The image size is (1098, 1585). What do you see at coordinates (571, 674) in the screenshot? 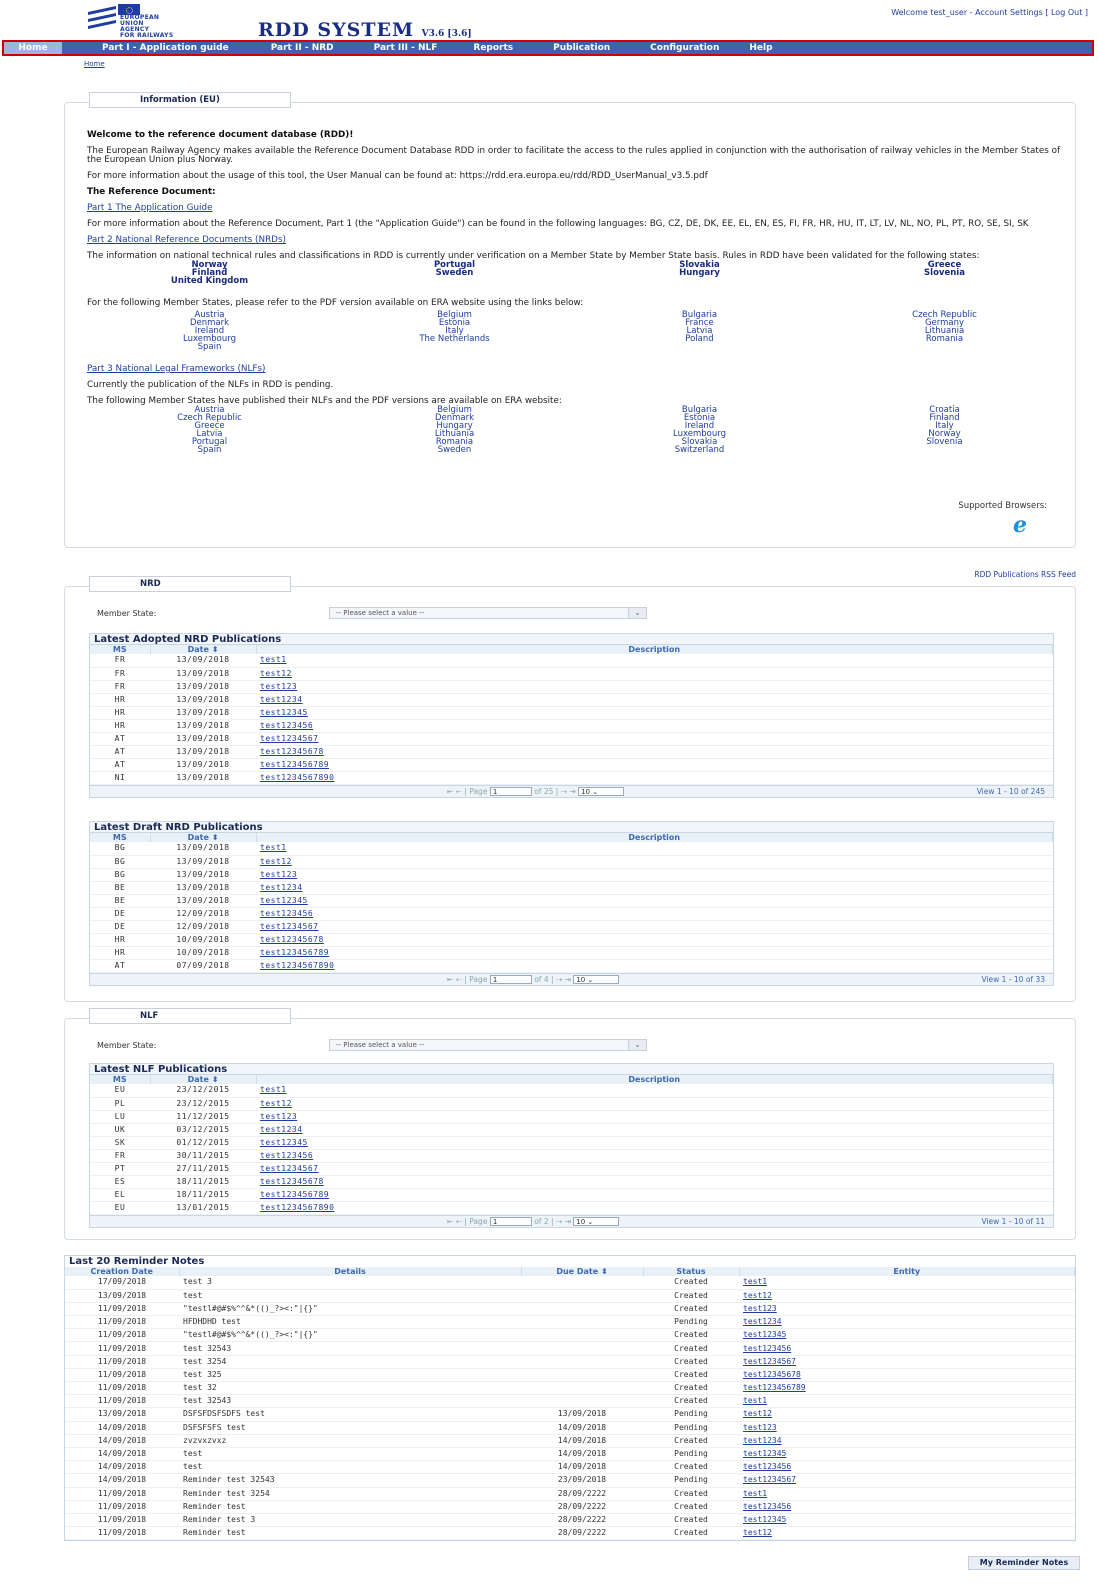
I see `table-row: FR 13/09/2018 test12` at bounding box center [571, 674].